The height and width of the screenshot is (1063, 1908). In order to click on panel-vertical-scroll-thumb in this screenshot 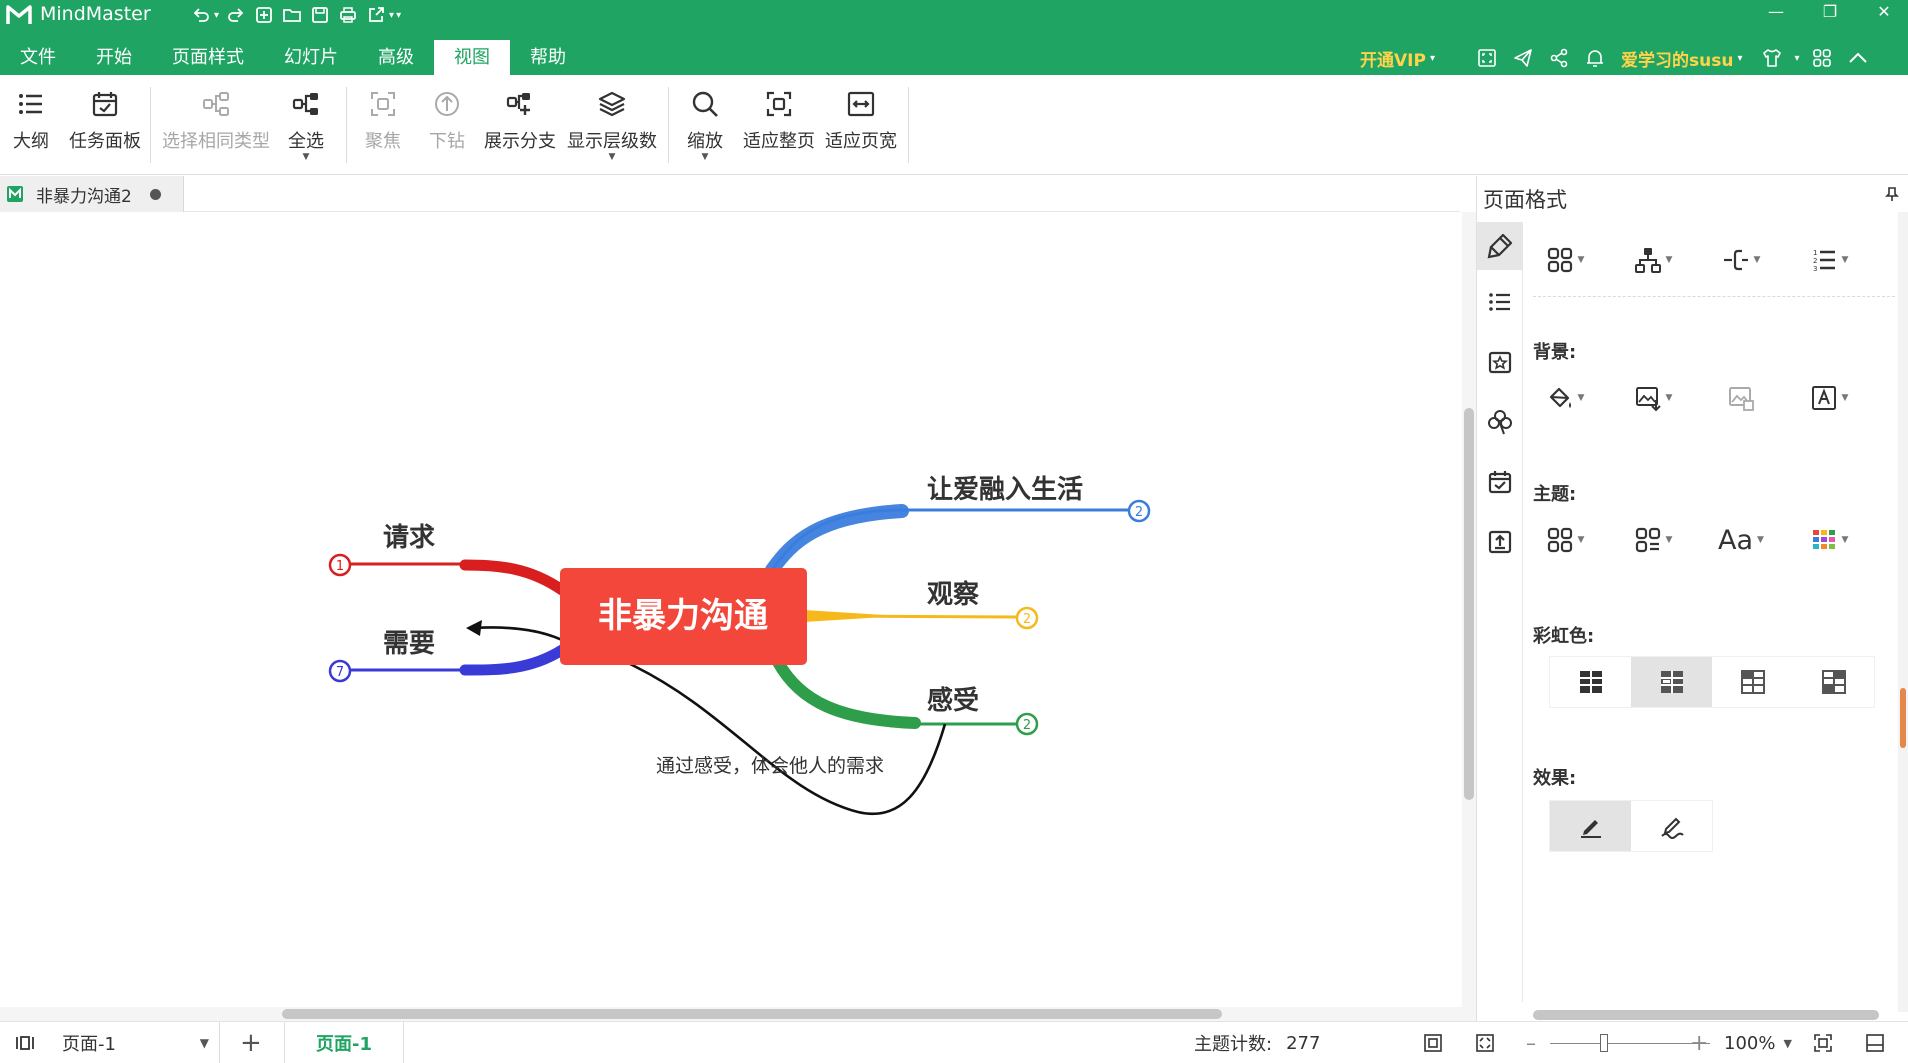, I will do `click(1903, 718)`.